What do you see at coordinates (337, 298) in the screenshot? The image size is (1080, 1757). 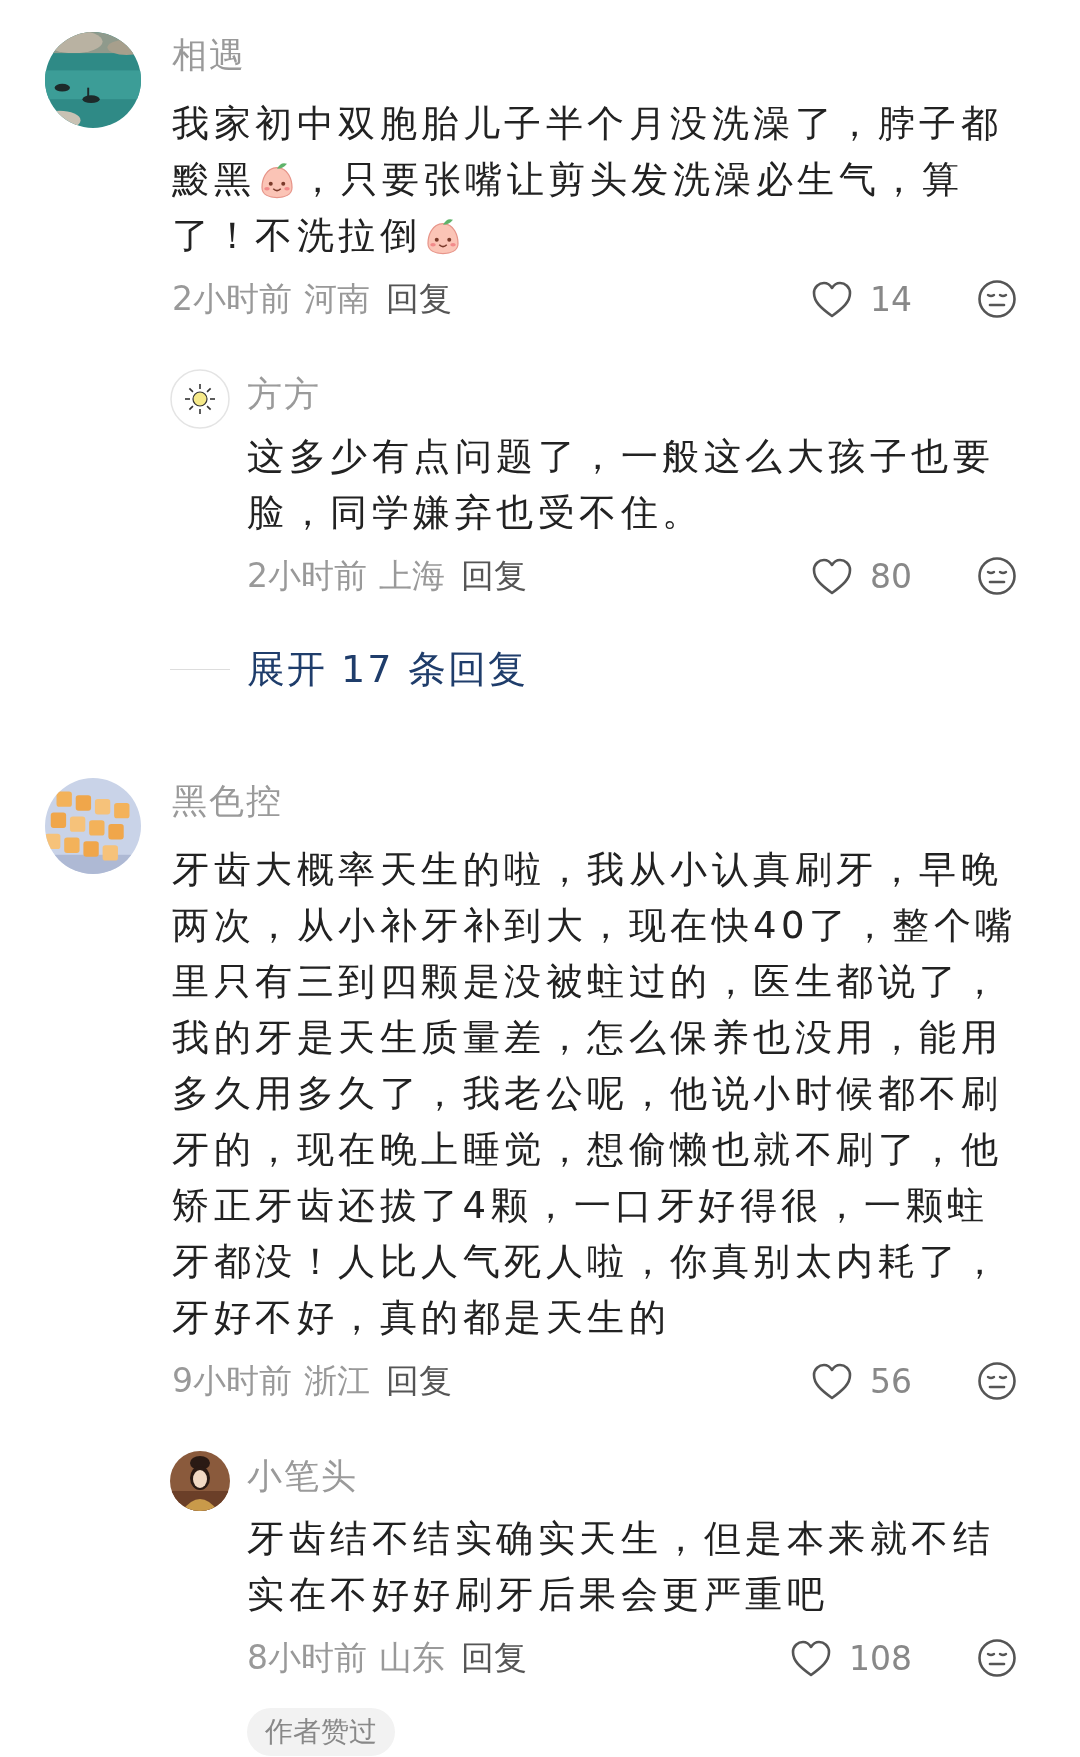 I see `comment-location: 河南` at bounding box center [337, 298].